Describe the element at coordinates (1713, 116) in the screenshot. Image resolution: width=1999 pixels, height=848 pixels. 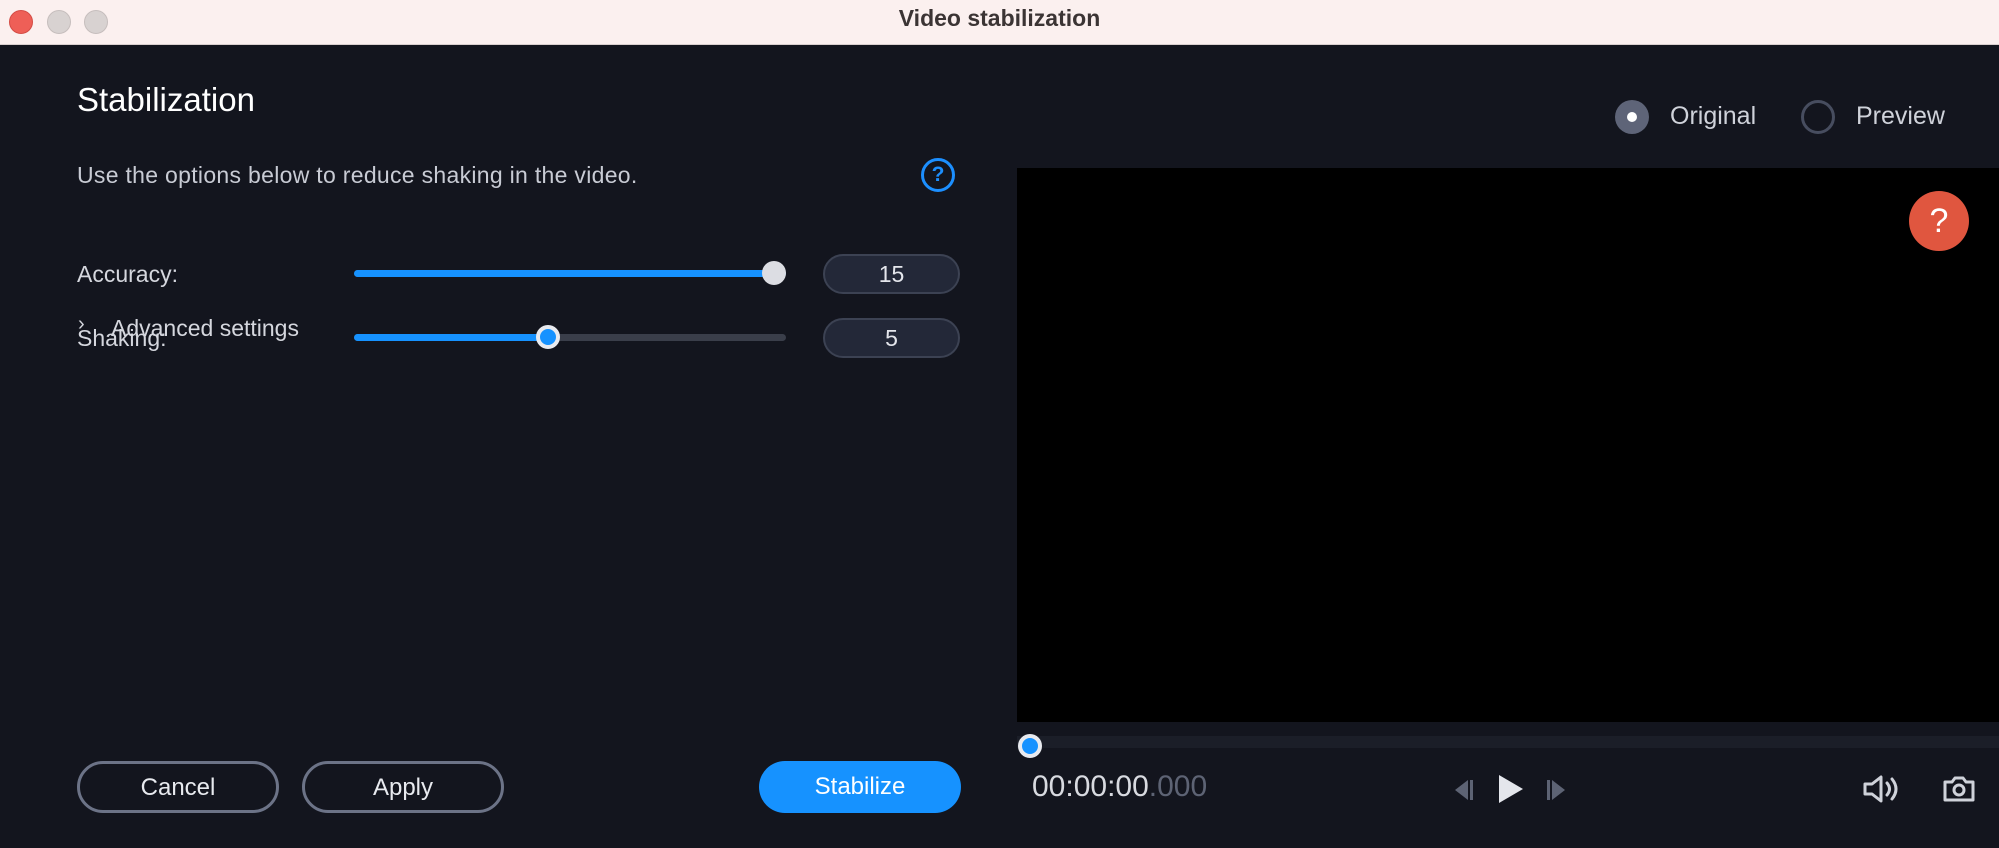
I see `original-radio-label: Original` at that location.